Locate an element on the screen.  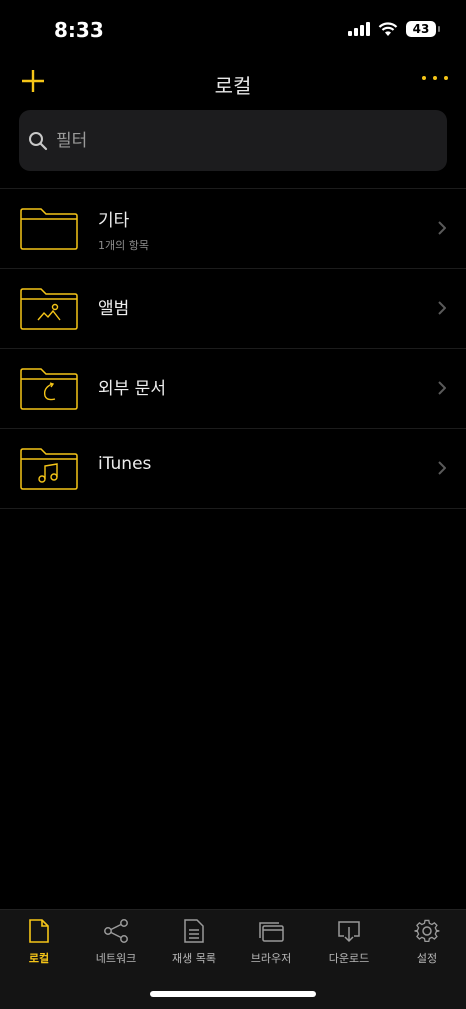
tab-download: 다운로드 is located at coordinates (349, 942).